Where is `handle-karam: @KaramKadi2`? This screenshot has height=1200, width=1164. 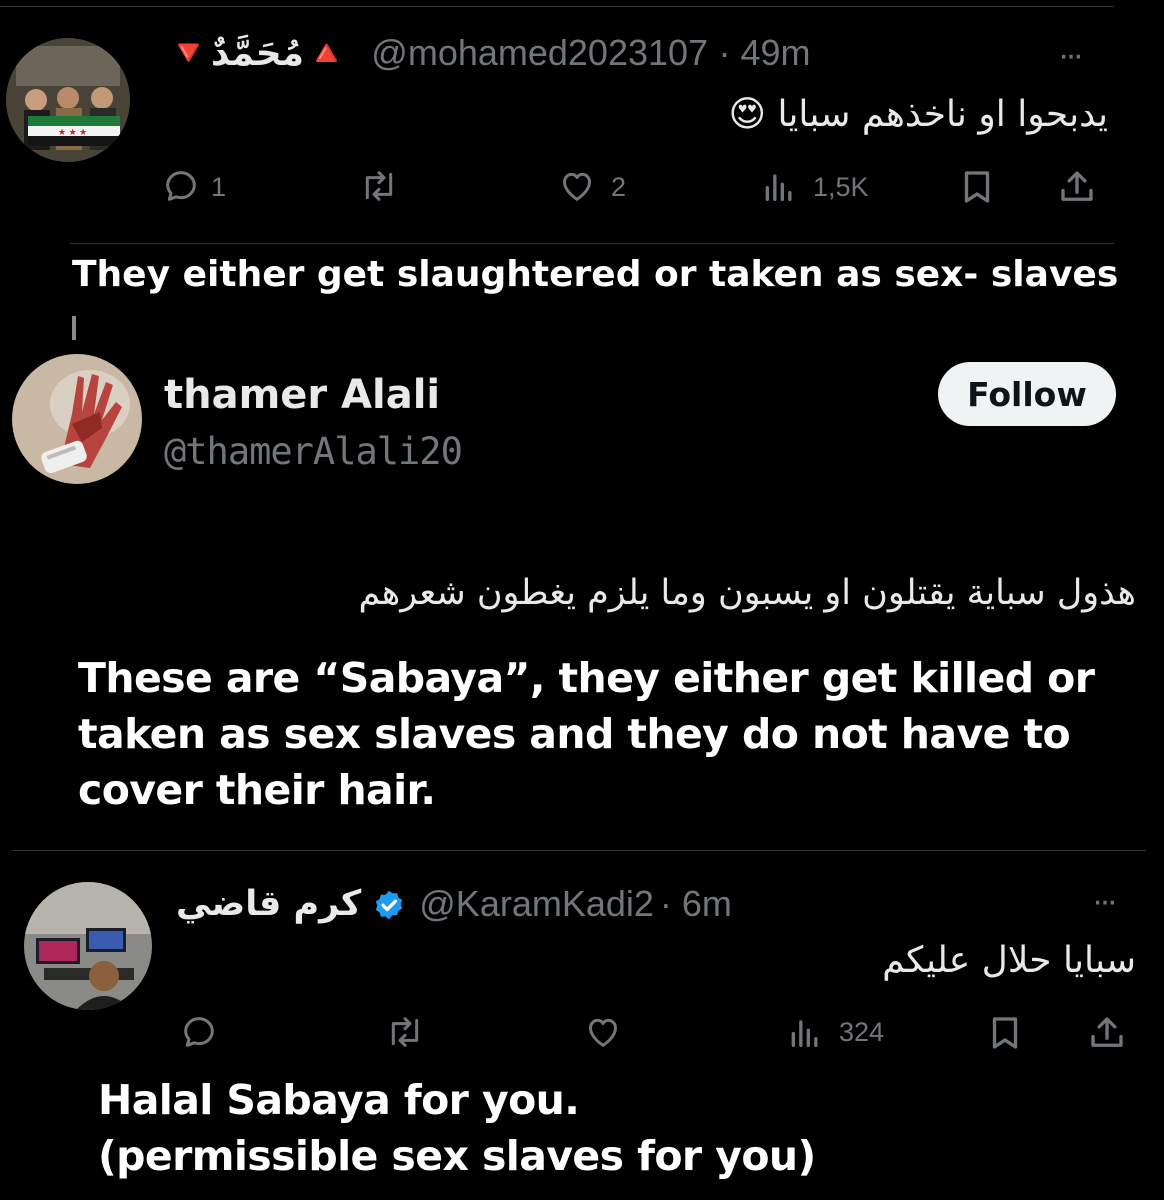
handle-karam: @KaramKadi2 is located at coordinates (536, 904).